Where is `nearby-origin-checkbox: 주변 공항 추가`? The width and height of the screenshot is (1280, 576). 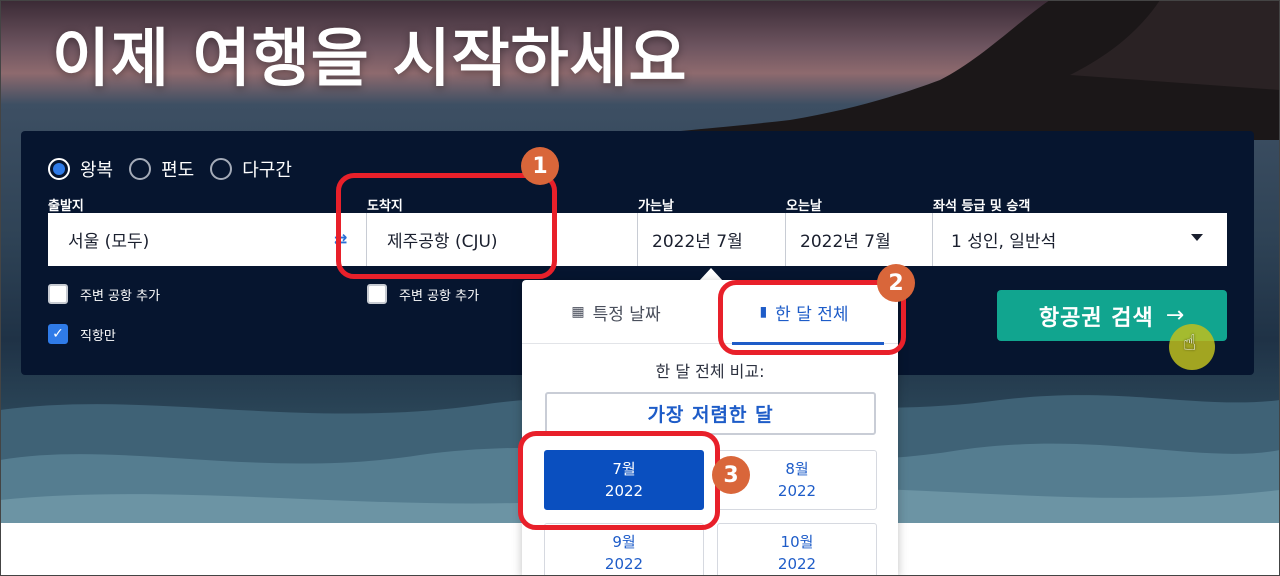
nearby-origin-checkbox: 주변 공항 추가 is located at coordinates (104, 294).